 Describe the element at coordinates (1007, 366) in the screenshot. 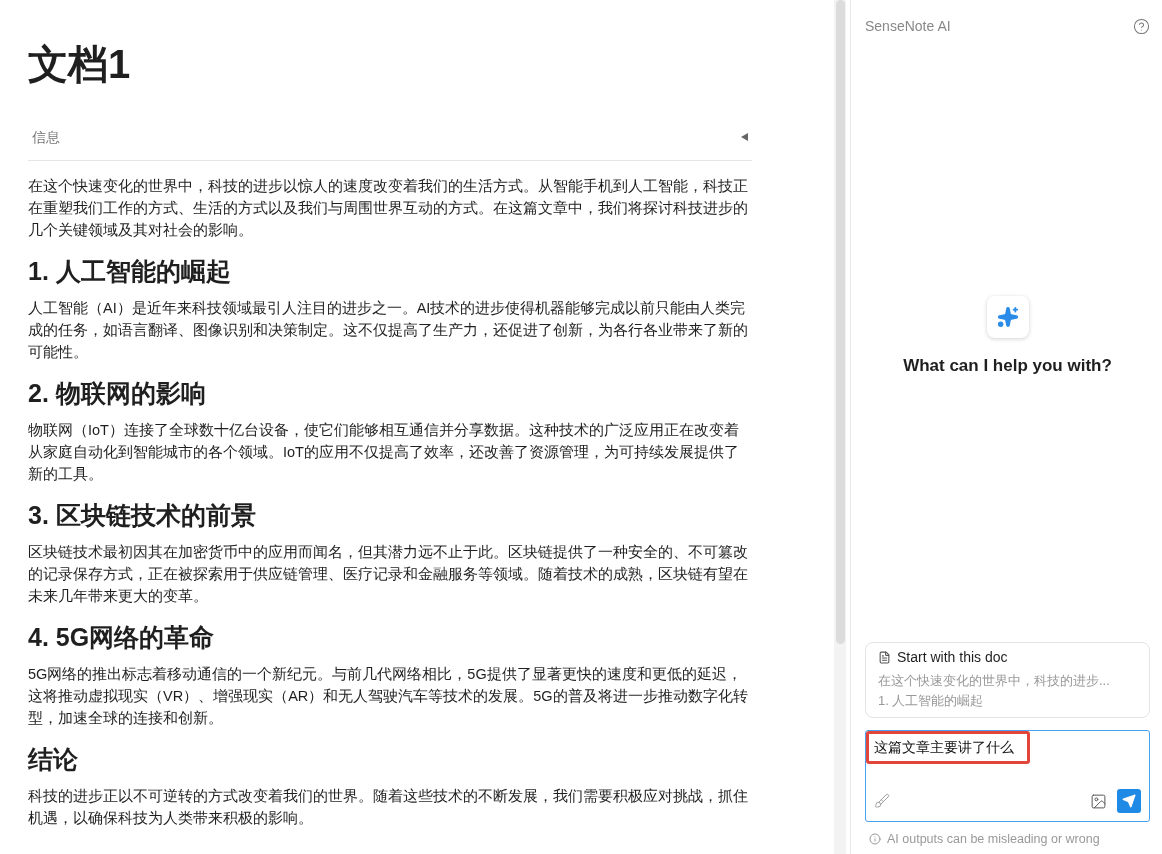

I see `welcome-prompt: What can I help you with?` at that location.